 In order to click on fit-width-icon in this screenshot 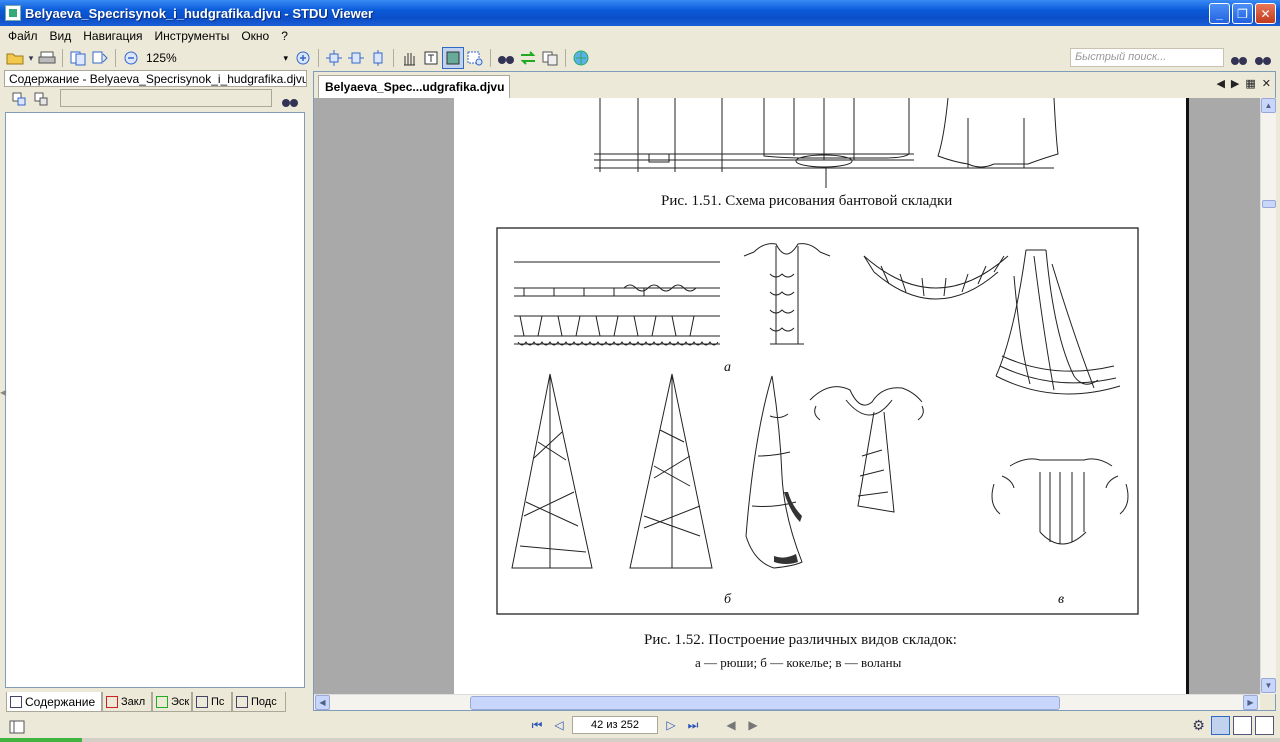, I will do `click(356, 58)`.